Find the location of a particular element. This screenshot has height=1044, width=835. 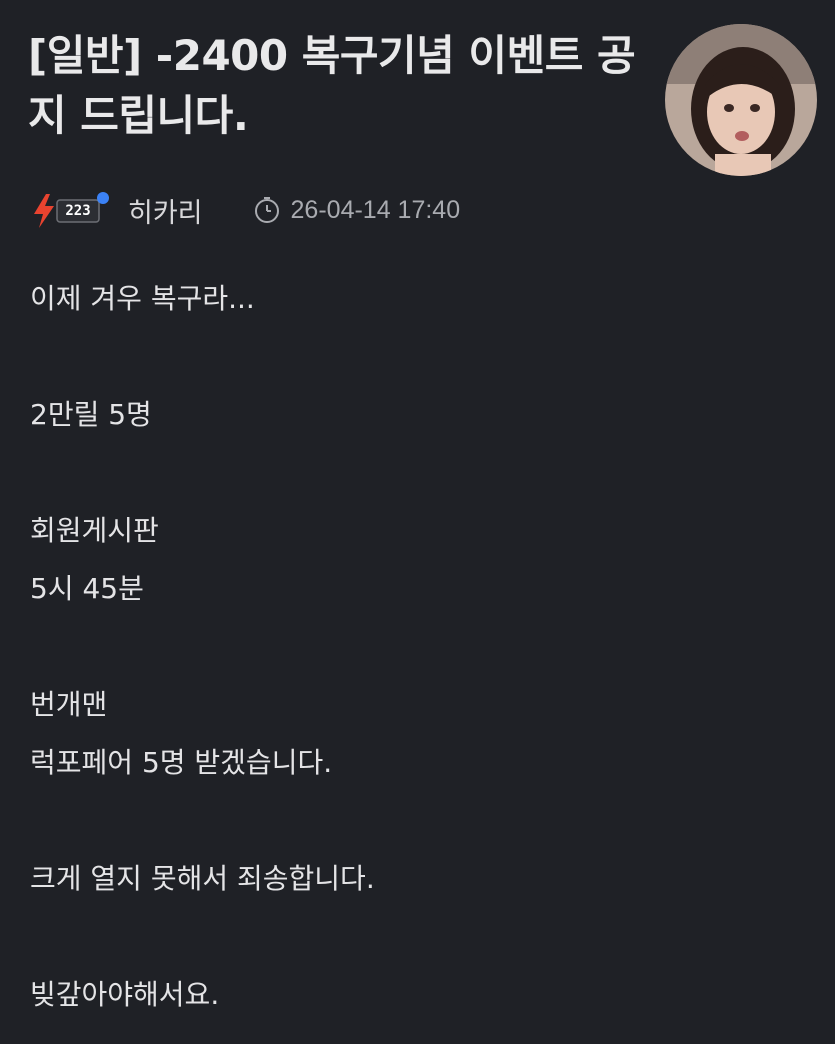

body-line: 5시 45분 is located at coordinates (87, 588).